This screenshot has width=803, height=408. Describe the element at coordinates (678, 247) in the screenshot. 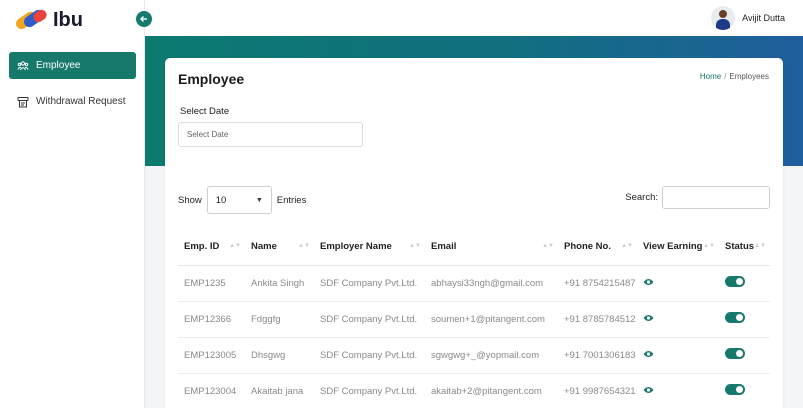

I see `column-header-view-earning: View Earning ▲▼` at that location.